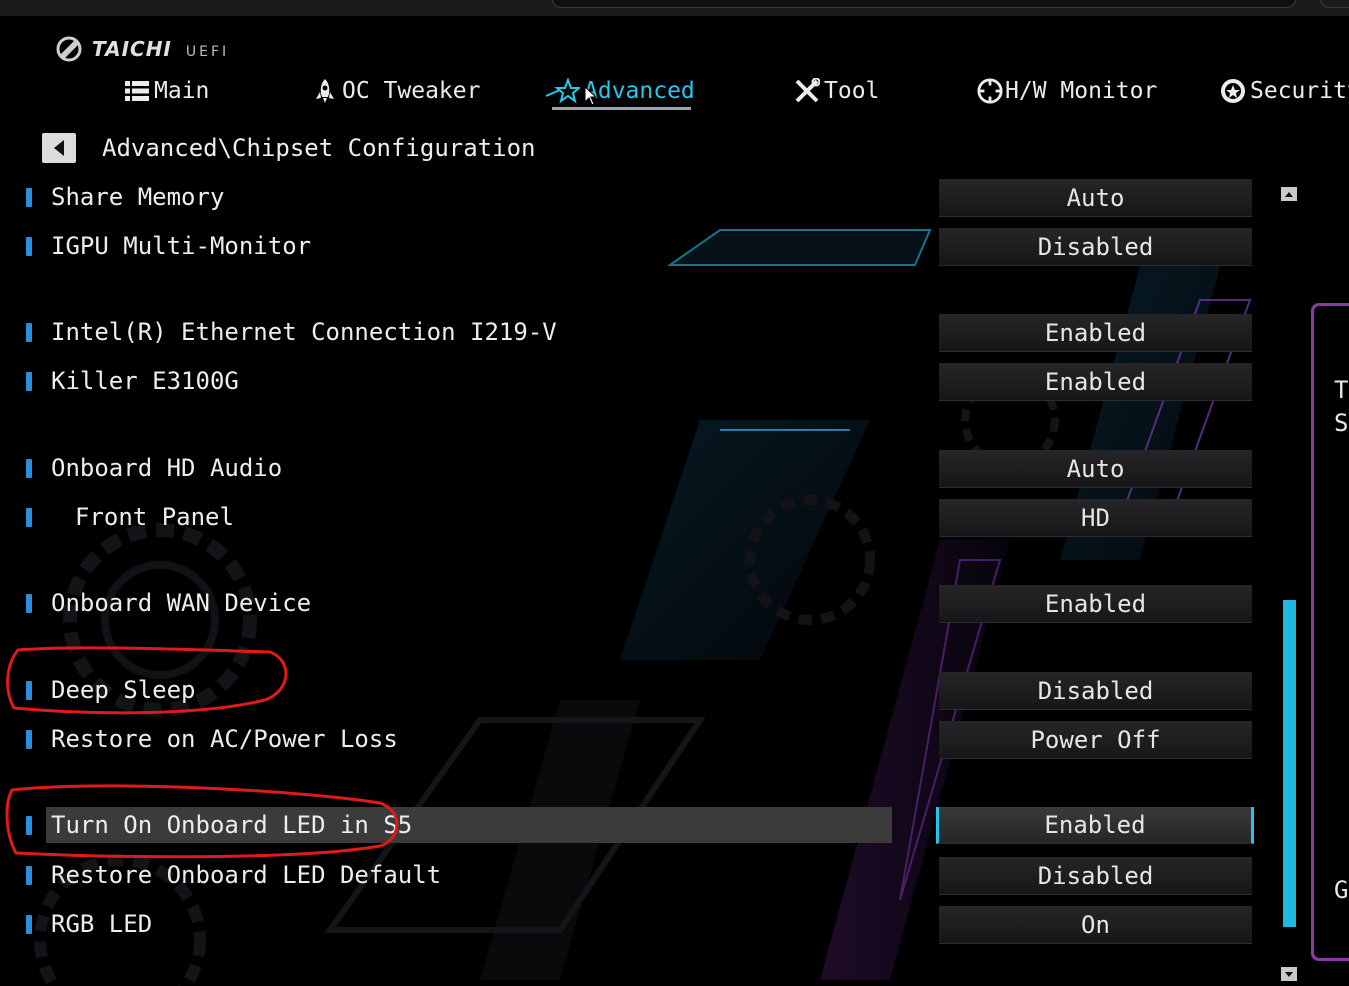 The height and width of the screenshot is (986, 1349). I want to click on back-arrow-icon, so click(59, 148).